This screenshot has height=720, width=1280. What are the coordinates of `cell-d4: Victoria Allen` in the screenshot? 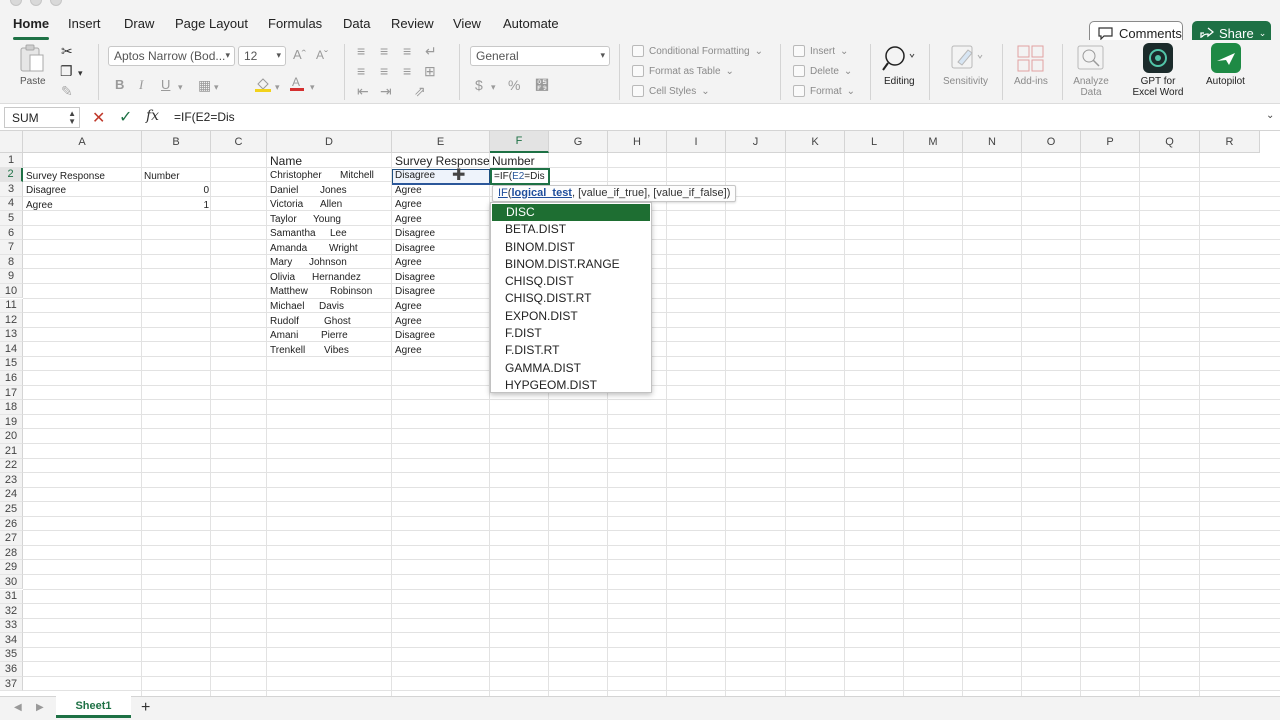 It's located at (330, 205).